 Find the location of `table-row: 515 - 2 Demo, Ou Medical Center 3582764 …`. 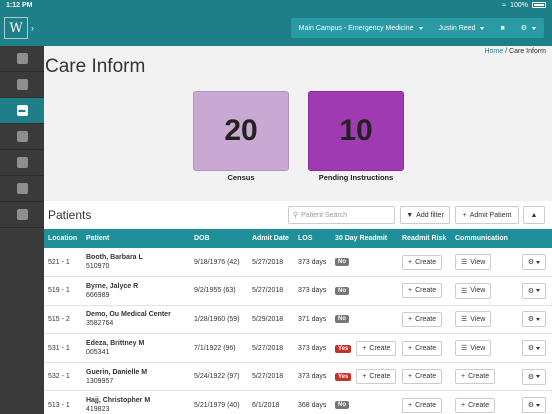

table-row: 515 - 2 Demo, Ou Medical Center 3582764 … is located at coordinates (298, 319).